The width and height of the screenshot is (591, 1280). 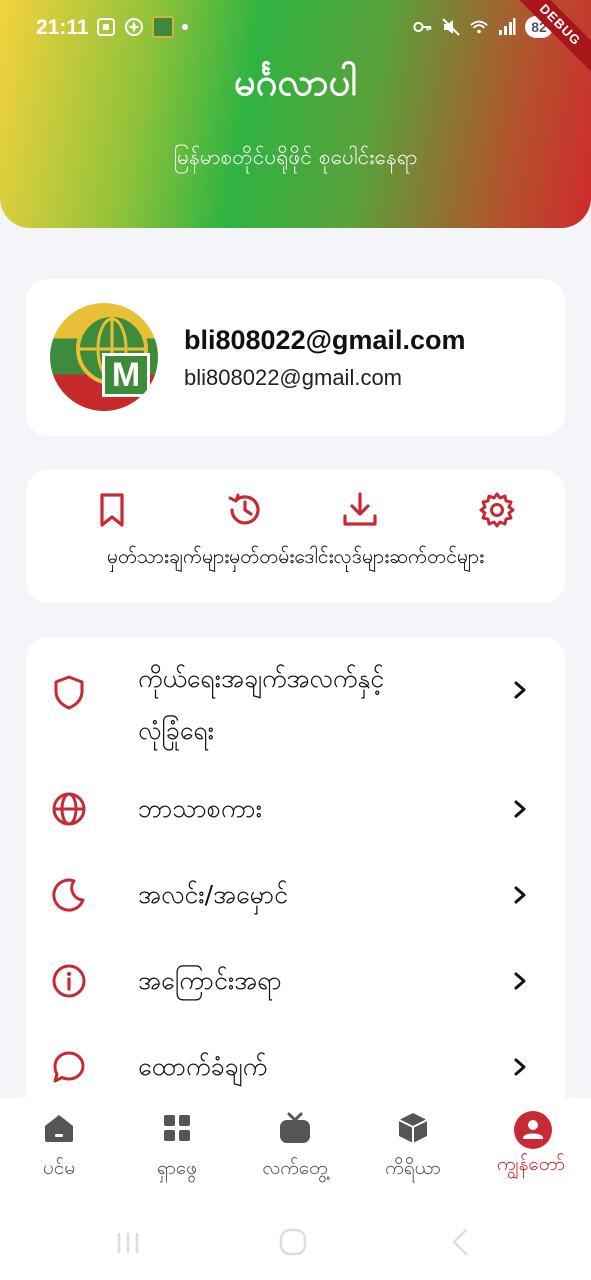 What do you see at coordinates (423, 27) in the screenshot?
I see `key-icon` at bounding box center [423, 27].